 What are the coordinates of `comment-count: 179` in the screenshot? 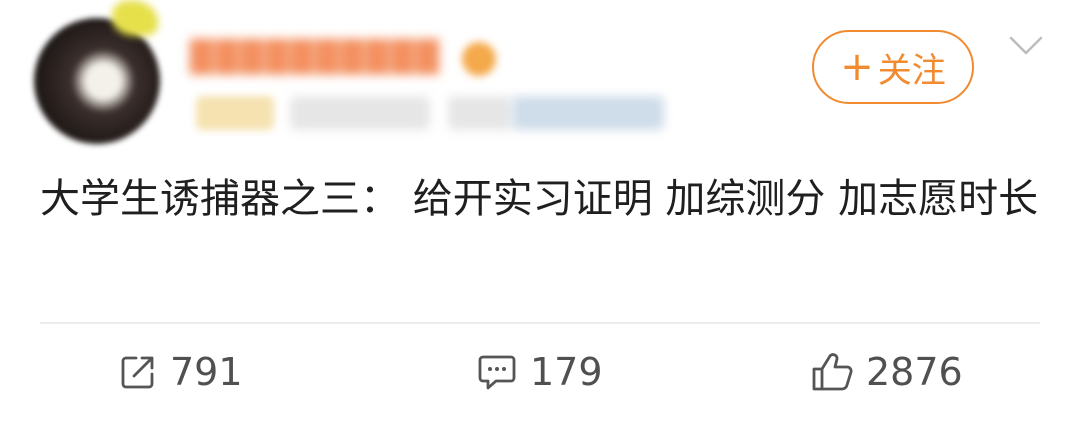 It's located at (566, 372).